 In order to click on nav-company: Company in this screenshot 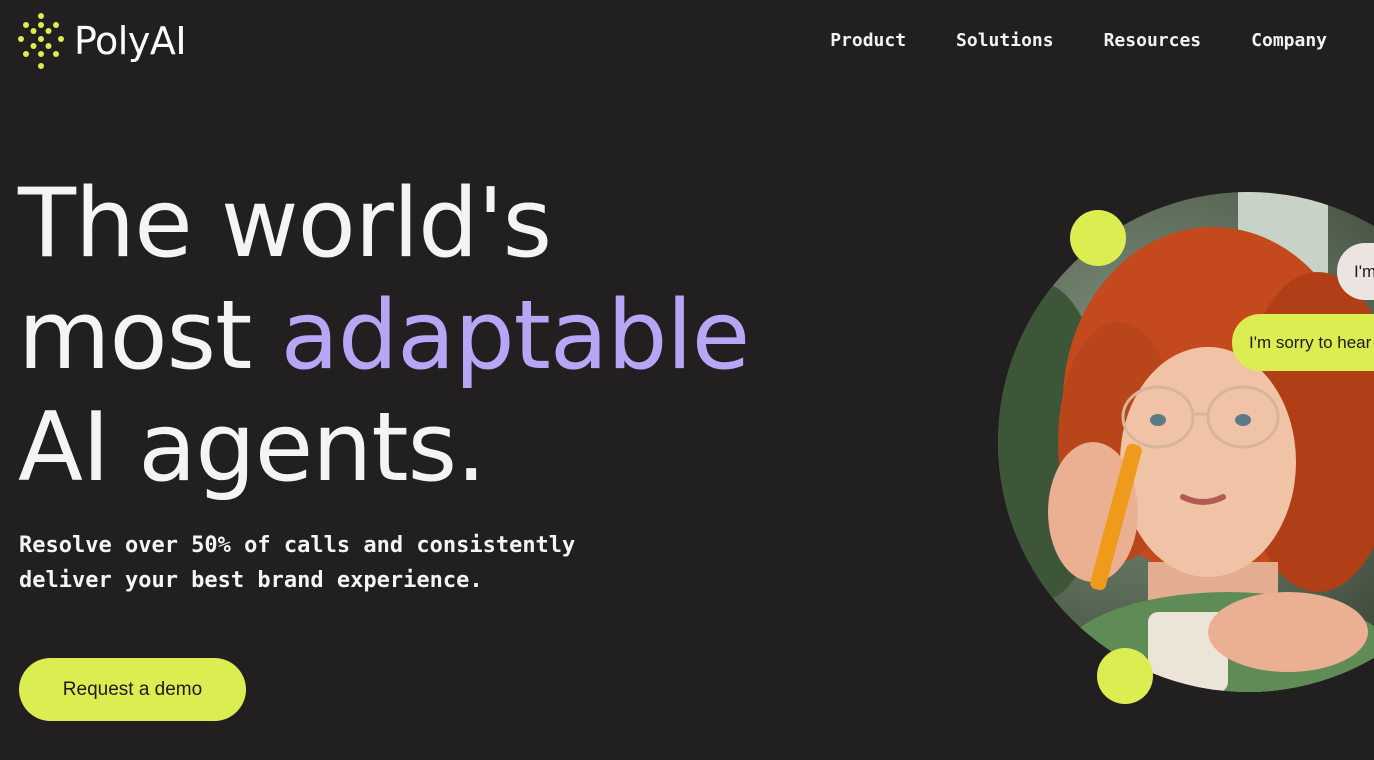, I will do `click(1289, 40)`.